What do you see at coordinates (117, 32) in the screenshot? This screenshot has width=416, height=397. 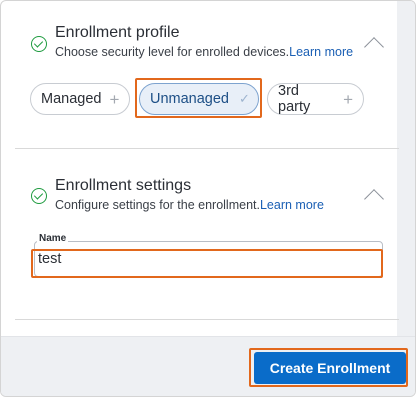 I see `enrollment-profile-title: Enrollment profile` at bounding box center [117, 32].